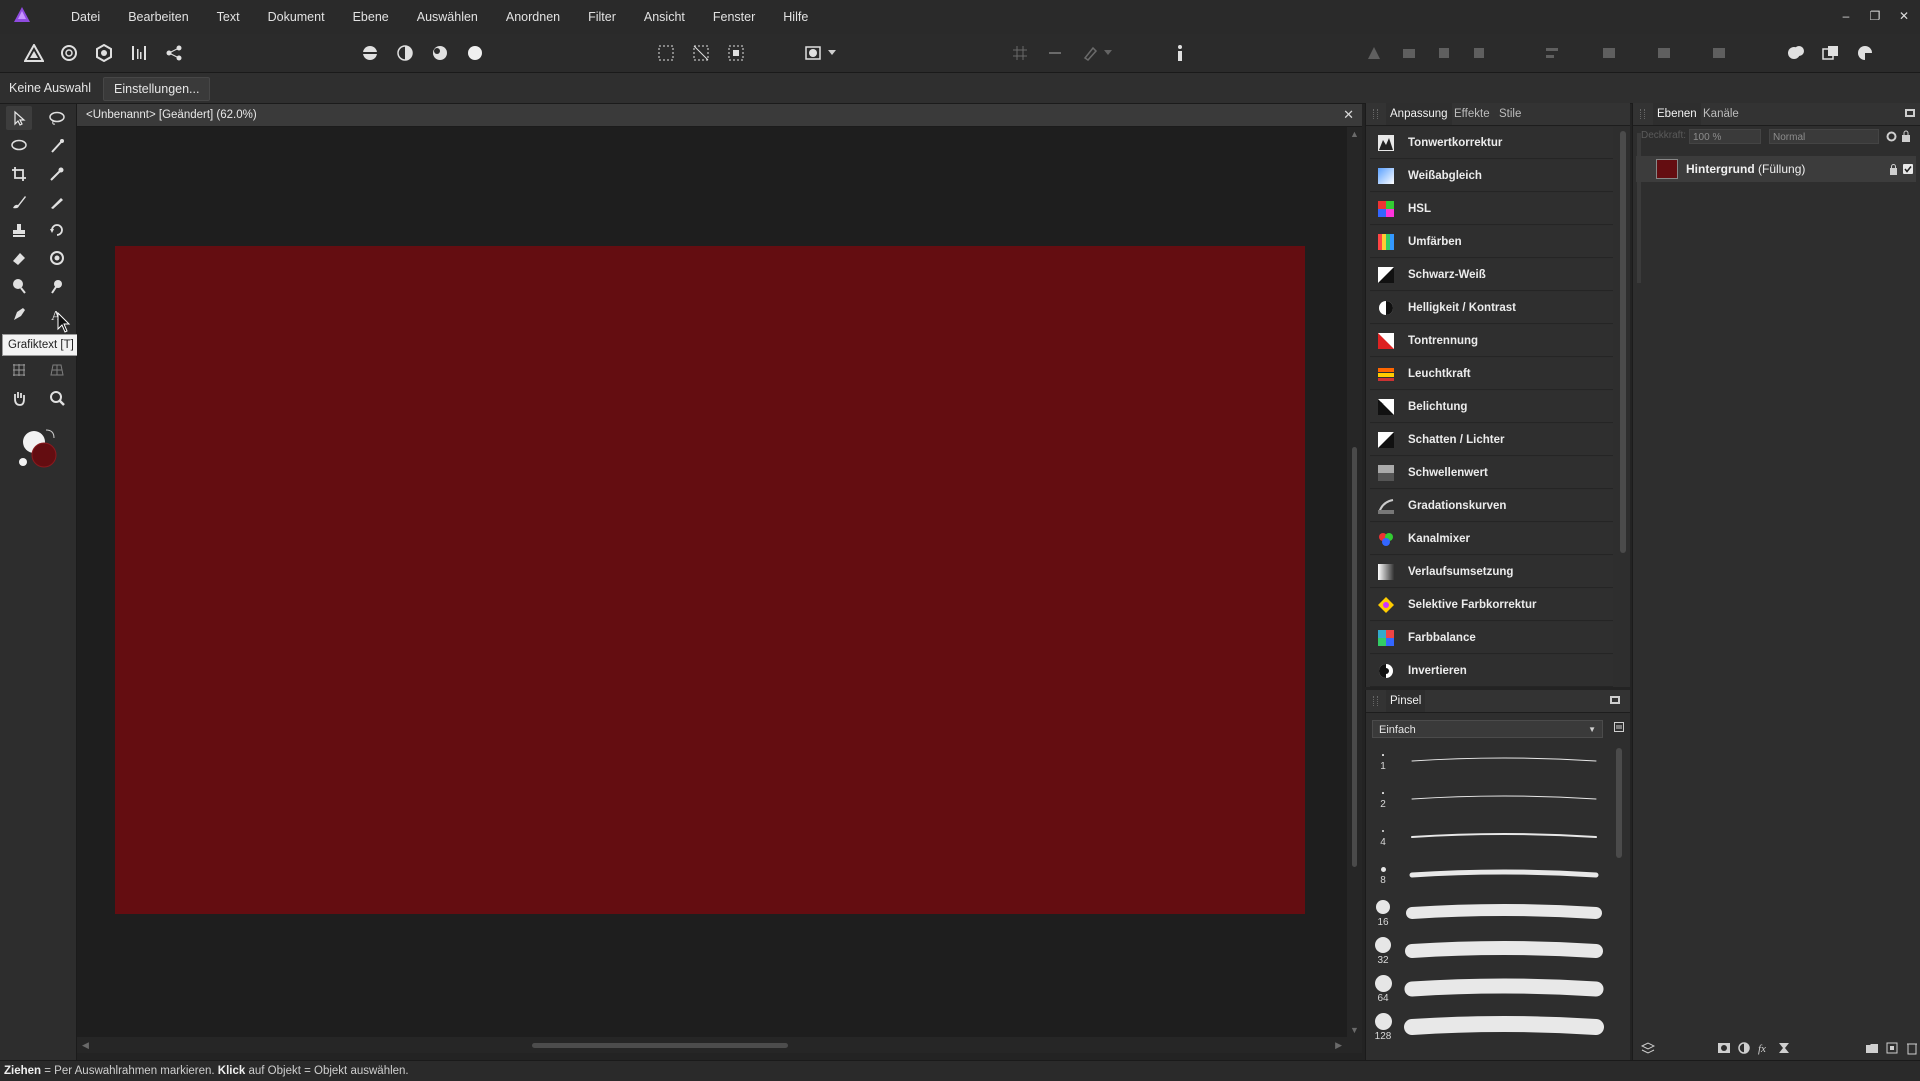 Image resolution: width=1920 pixels, height=1081 pixels. What do you see at coordinates (1677, 114) in the screenshot?
I see `tab-ebenen: Ebenen` at bounding box center [1677, 114].